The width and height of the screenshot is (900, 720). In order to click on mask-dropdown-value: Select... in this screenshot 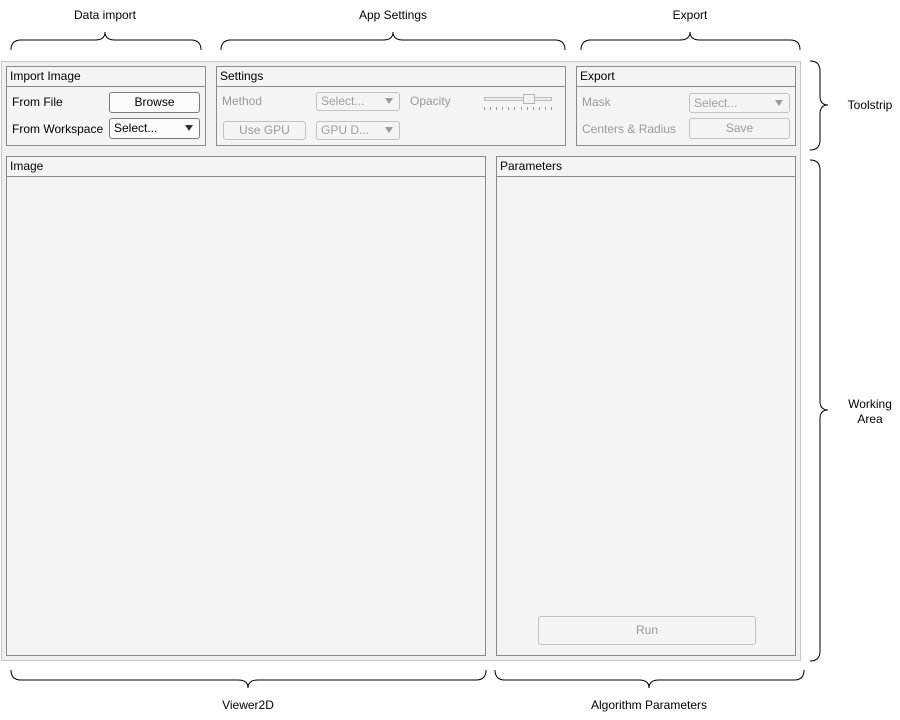, I will do `click(716, 103)`.